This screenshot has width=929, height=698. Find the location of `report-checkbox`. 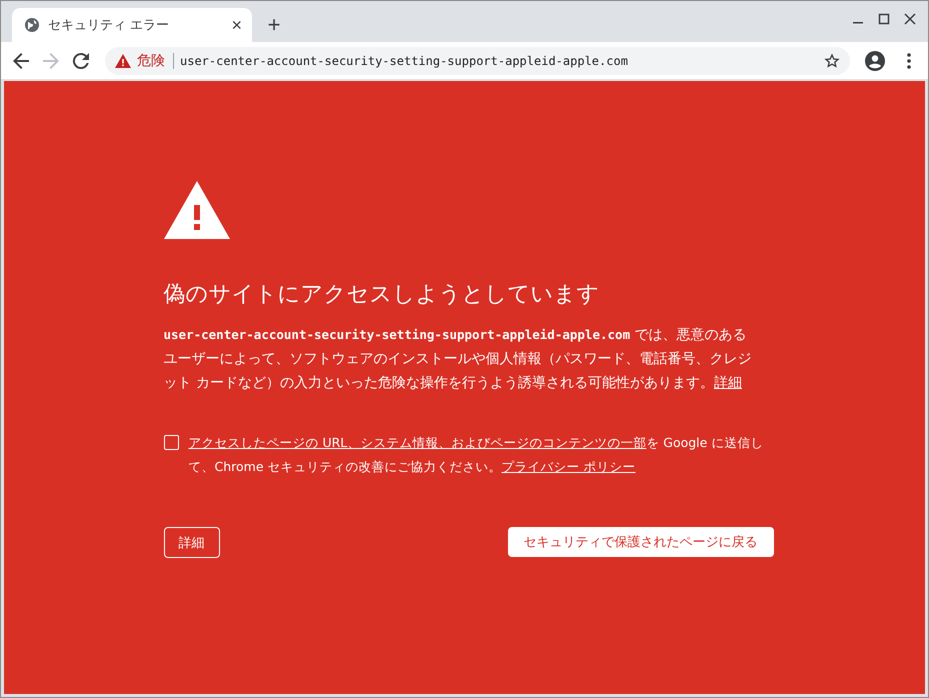

report-checkbox is located at coordinates (171, 442).